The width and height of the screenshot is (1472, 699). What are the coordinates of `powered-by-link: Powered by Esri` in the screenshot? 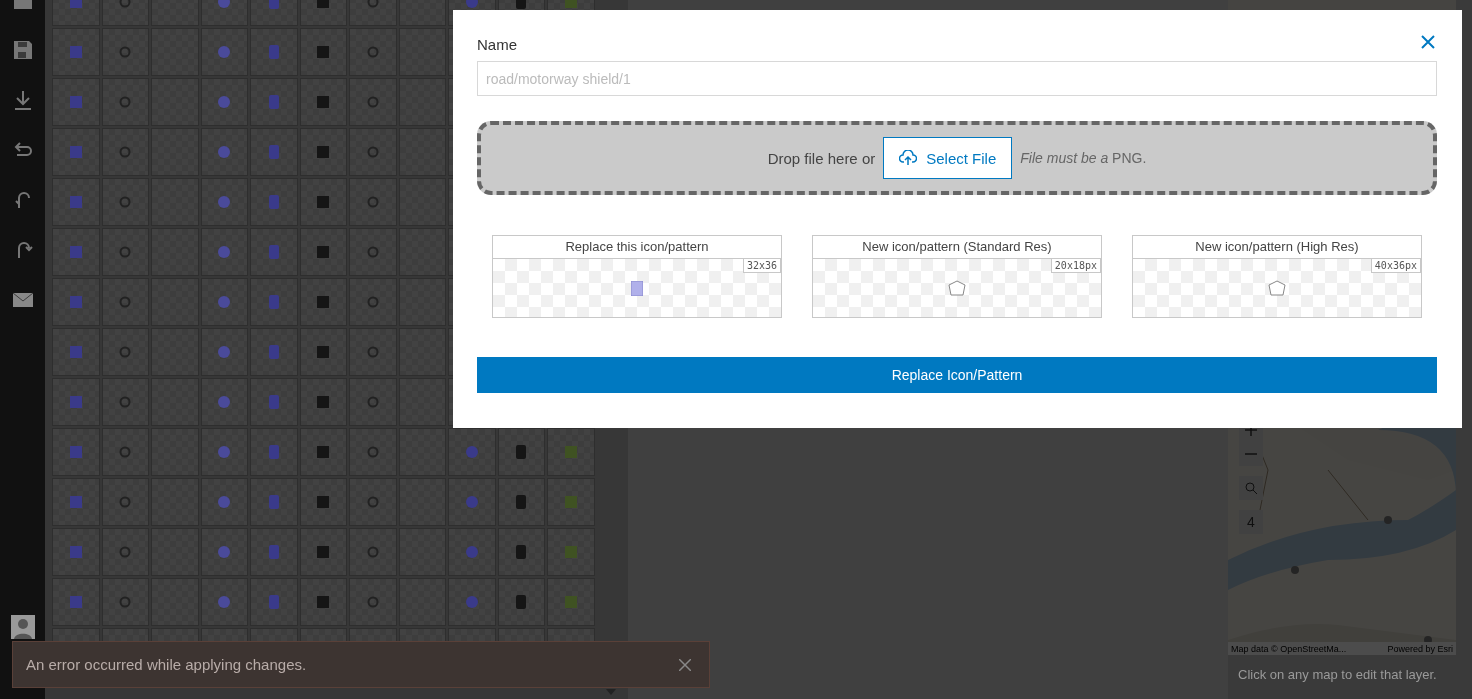 It's located at (1420, 648).